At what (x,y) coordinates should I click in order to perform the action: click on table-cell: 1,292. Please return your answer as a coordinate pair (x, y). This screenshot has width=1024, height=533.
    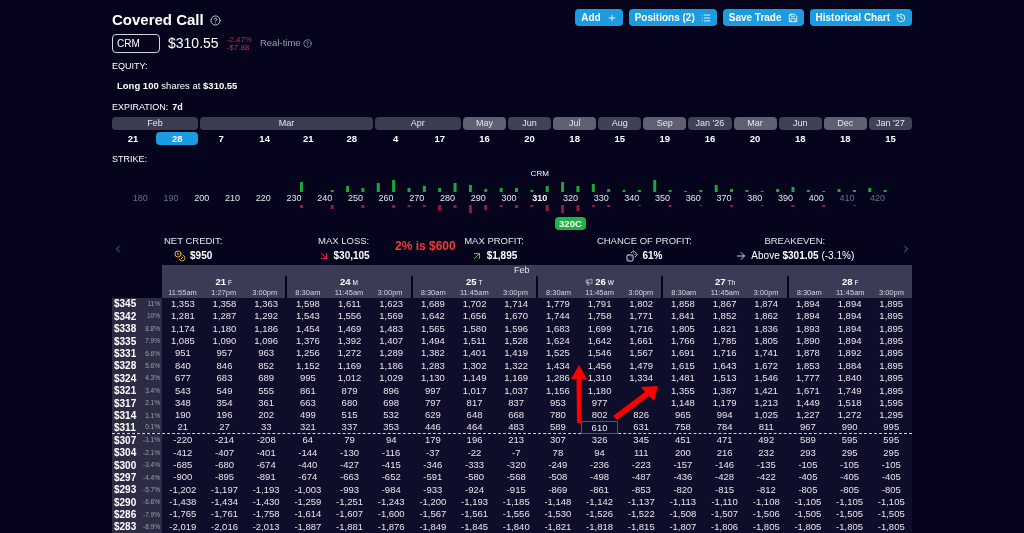
    Looking at the image, I should click on (266, 316).